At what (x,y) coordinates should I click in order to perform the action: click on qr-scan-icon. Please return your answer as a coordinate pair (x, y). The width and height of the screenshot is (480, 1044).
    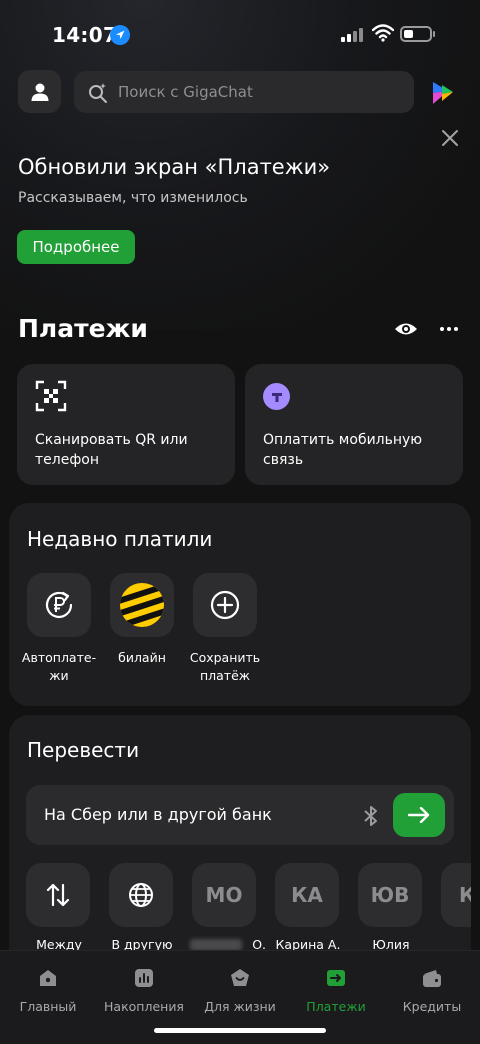
    Looking at the image, I should click on (51, 396).